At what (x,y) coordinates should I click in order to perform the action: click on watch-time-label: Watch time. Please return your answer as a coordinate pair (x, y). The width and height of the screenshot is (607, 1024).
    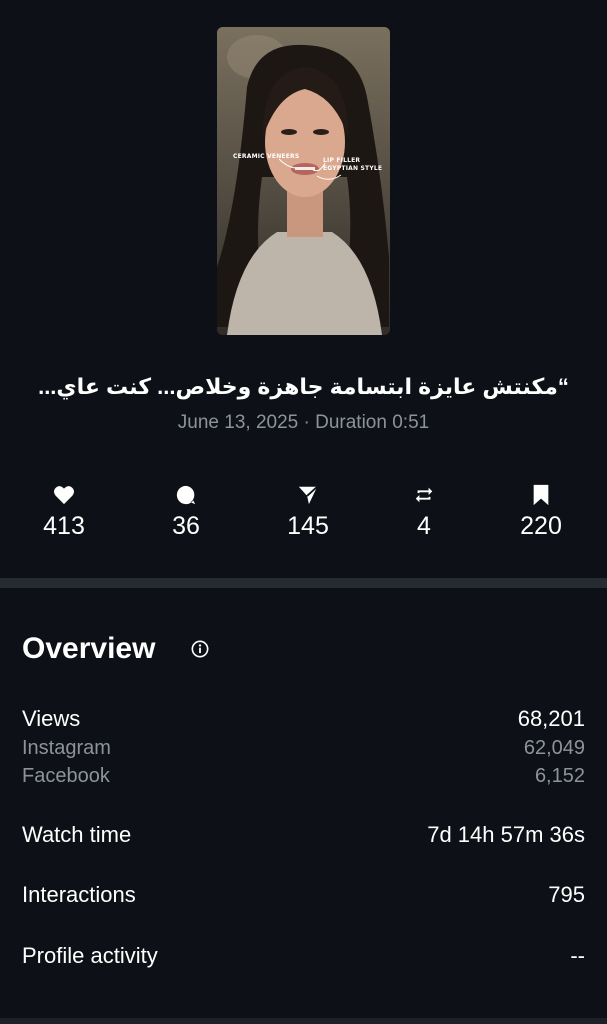
    Looking at the image, I should click on (77, 834).